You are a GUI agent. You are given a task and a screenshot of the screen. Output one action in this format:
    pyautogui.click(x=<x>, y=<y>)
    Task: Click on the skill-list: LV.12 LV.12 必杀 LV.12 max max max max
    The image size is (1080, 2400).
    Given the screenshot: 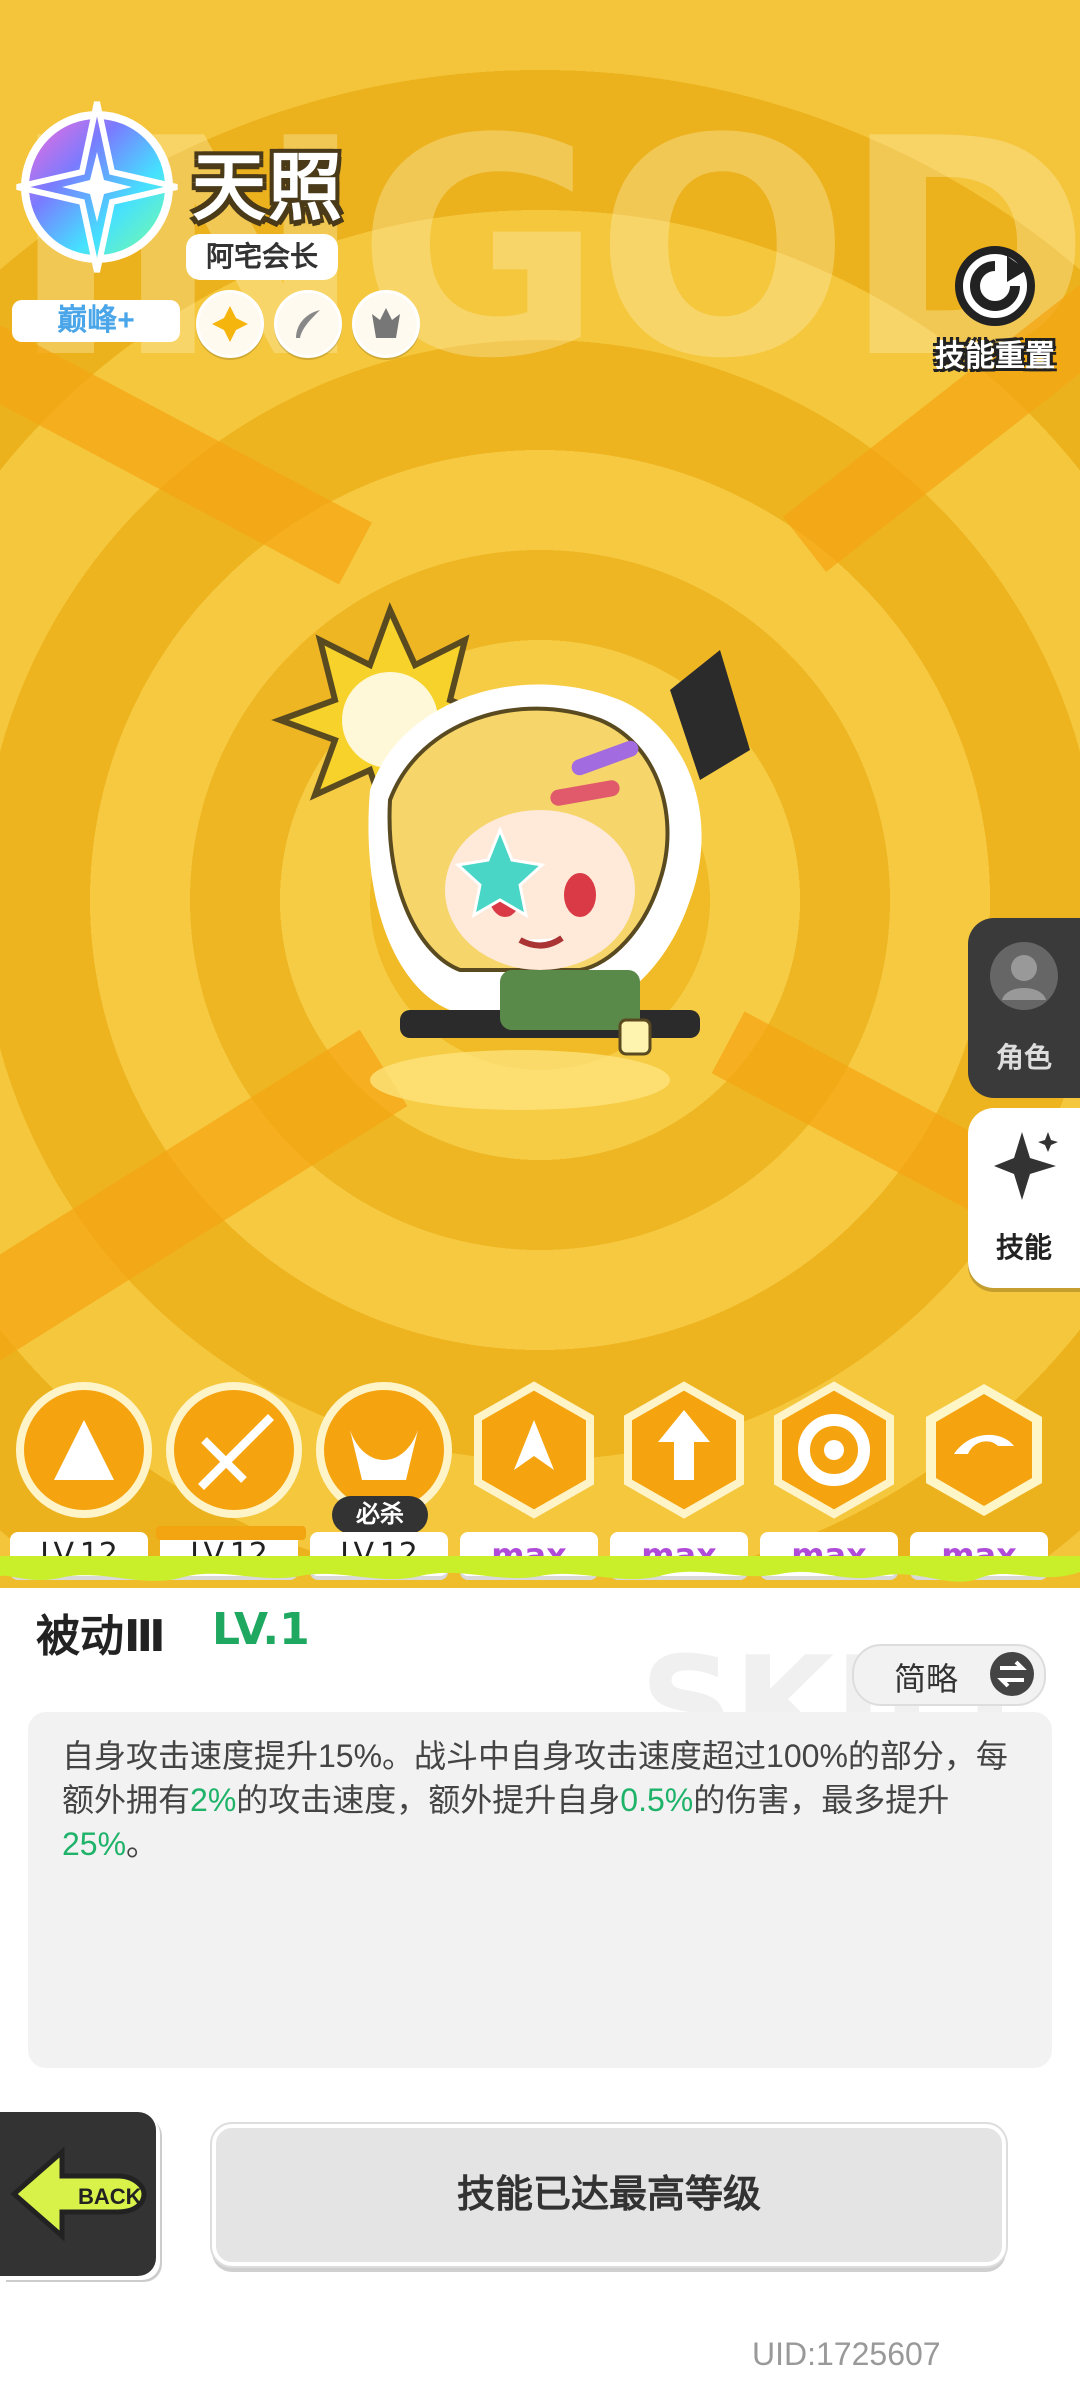 What is the action you would take?
    pyautogui.click(x=542, y=1480)
    